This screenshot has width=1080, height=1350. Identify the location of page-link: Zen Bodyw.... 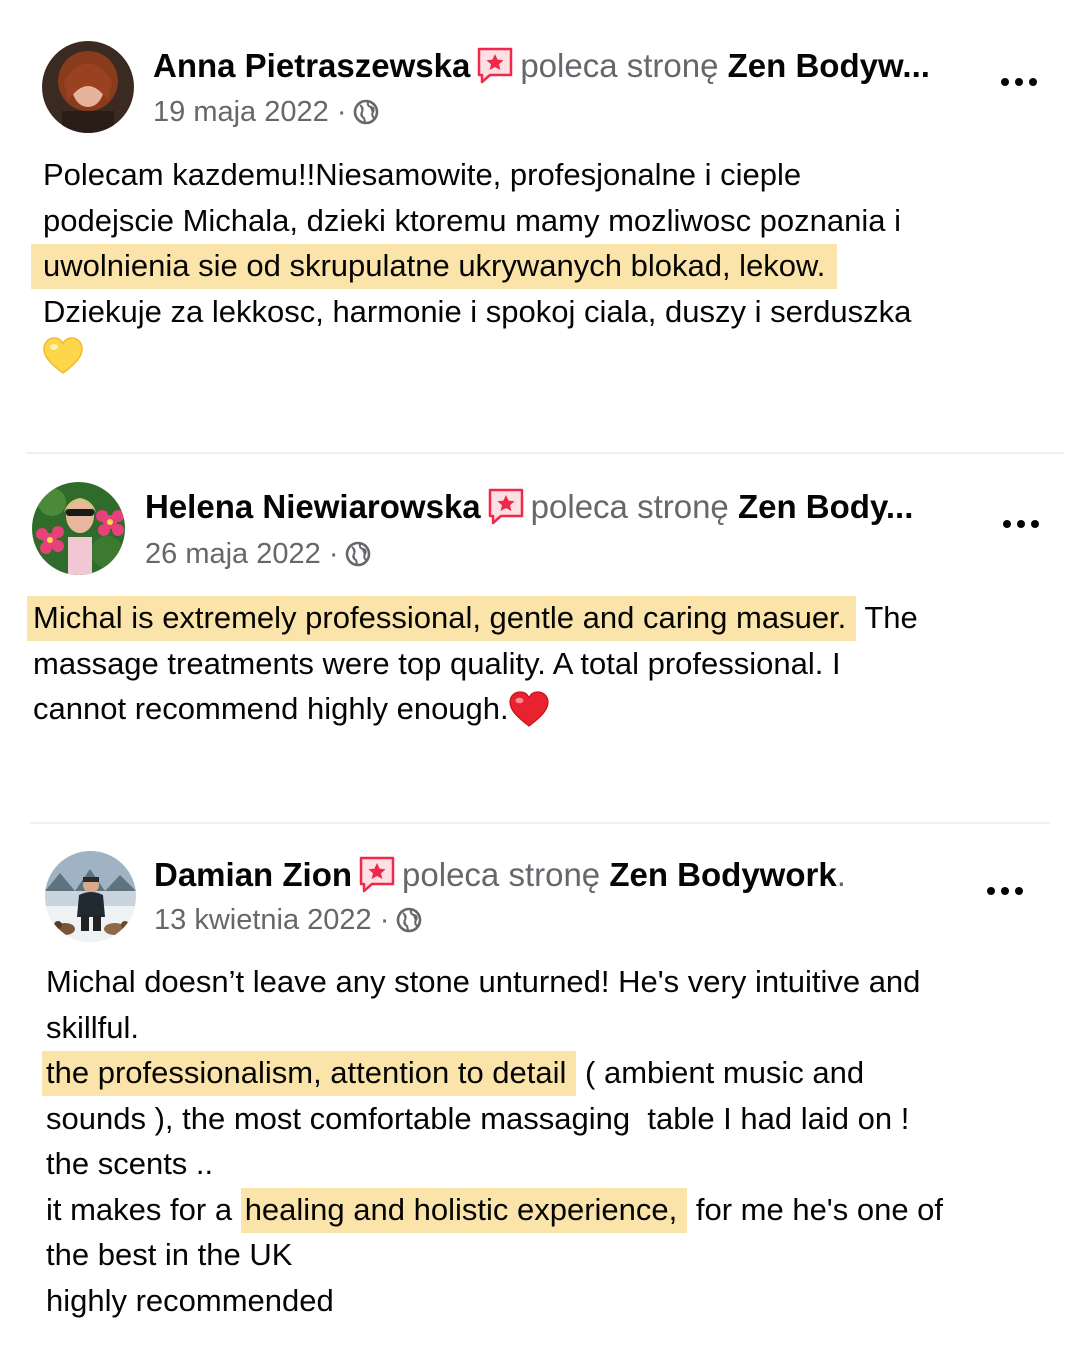
(829, 65).